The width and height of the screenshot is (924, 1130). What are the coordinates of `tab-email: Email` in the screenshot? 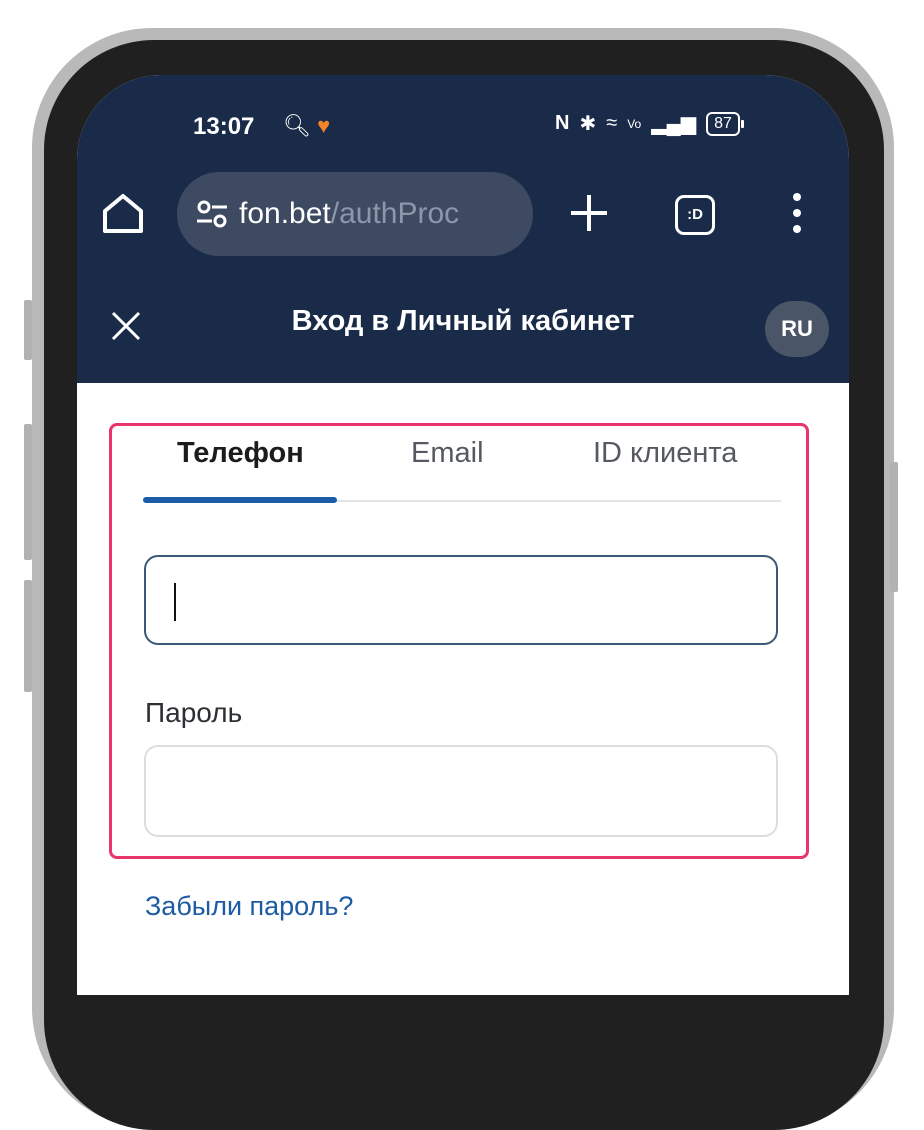 It's located at (447, 453).